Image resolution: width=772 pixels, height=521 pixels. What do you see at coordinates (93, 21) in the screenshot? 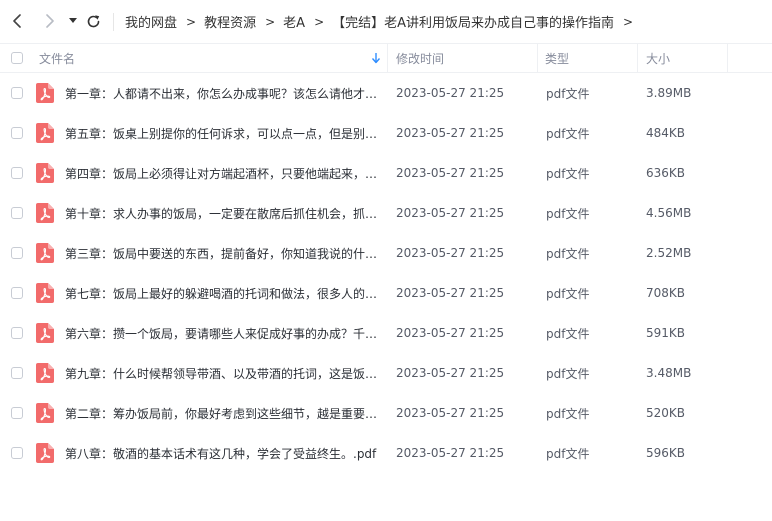
I see `refresh-button` at bounding box center [93, 21].